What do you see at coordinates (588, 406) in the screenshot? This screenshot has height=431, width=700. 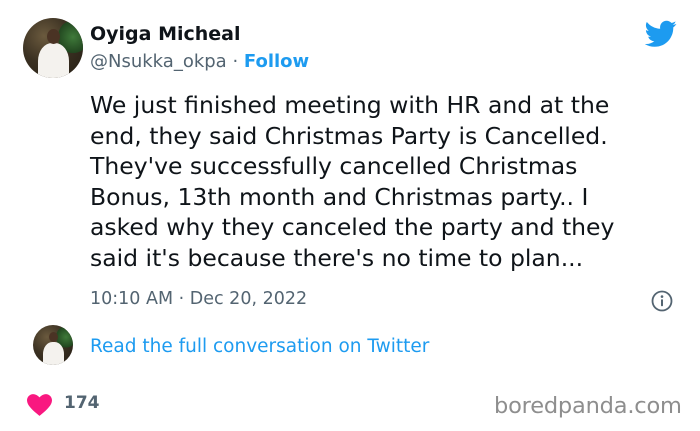 I see `boredpanda-watermark: boredpanda.com` at bounding box center [588, 406].